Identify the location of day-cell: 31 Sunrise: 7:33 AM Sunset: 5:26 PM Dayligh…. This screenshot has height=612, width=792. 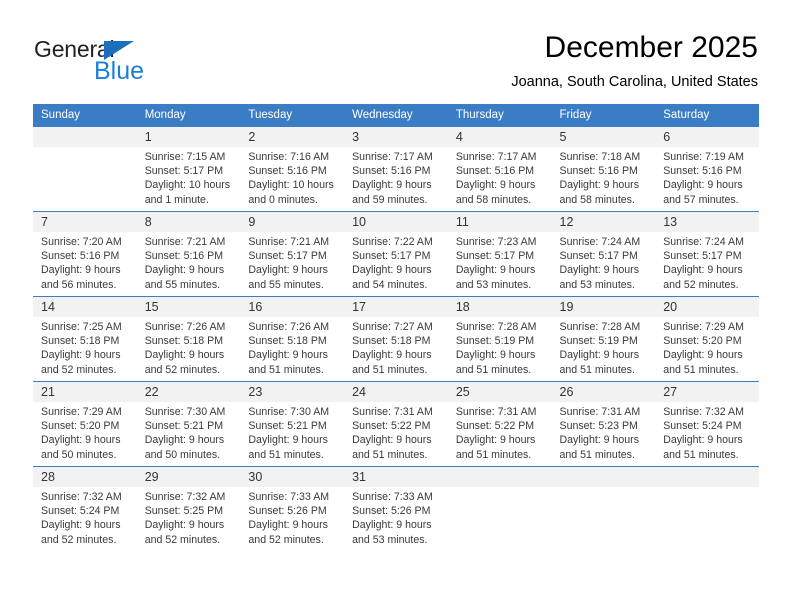
(396, 508).